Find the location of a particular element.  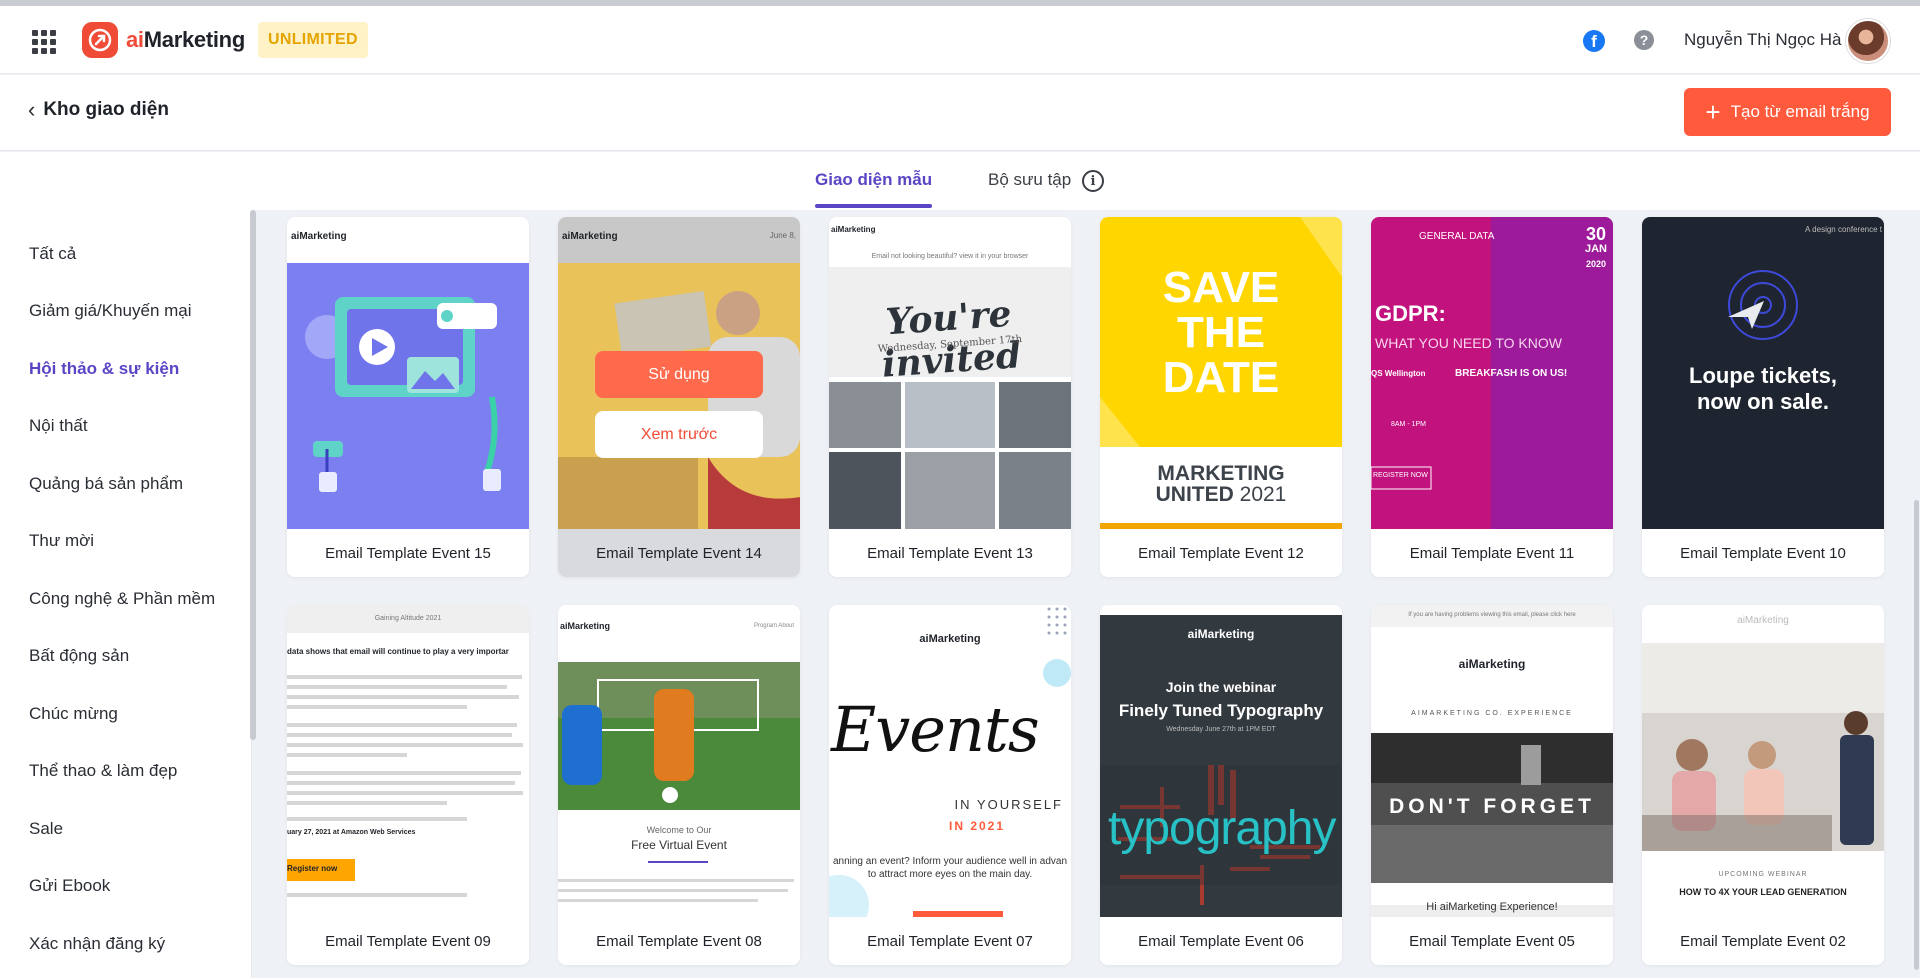

facebook-icon: f is located at coordinates (1594, 41).